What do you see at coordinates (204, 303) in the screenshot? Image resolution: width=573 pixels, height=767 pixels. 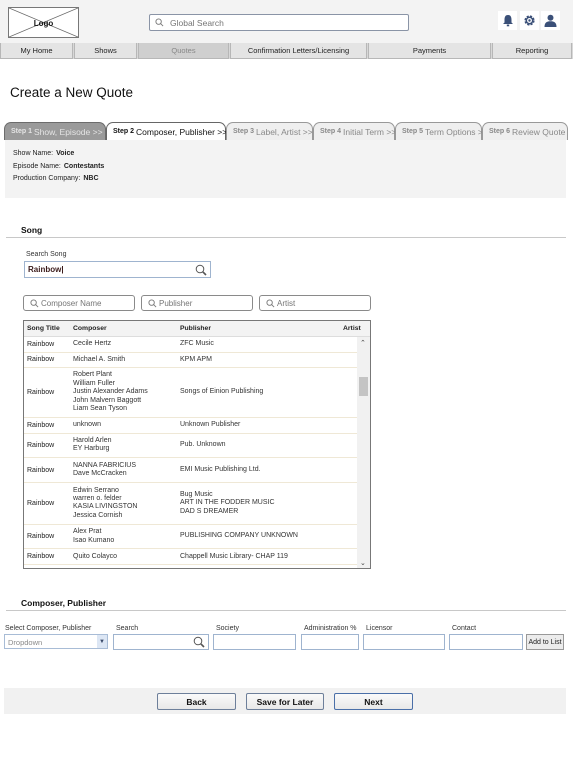 I see `publisher-filter-input` at bounding box center [204, 303].